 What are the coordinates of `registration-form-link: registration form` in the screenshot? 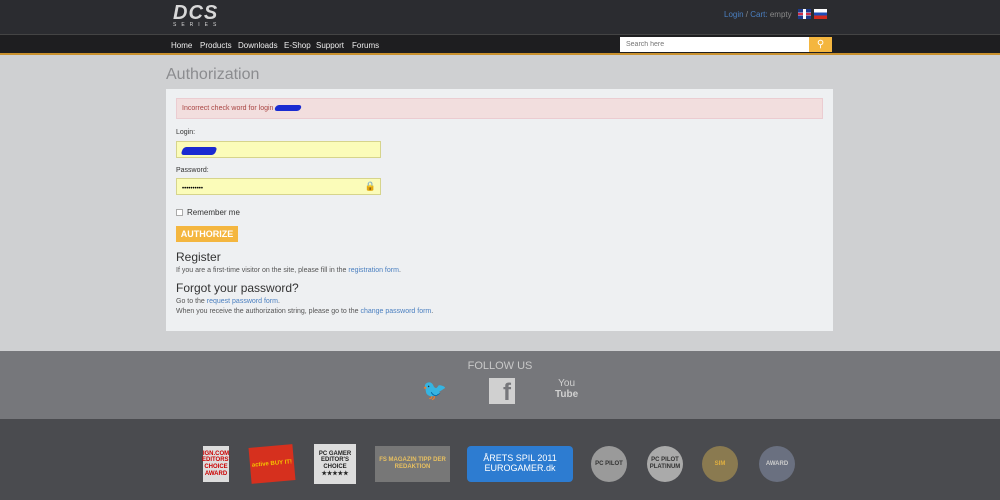 It's located at (373, 270).